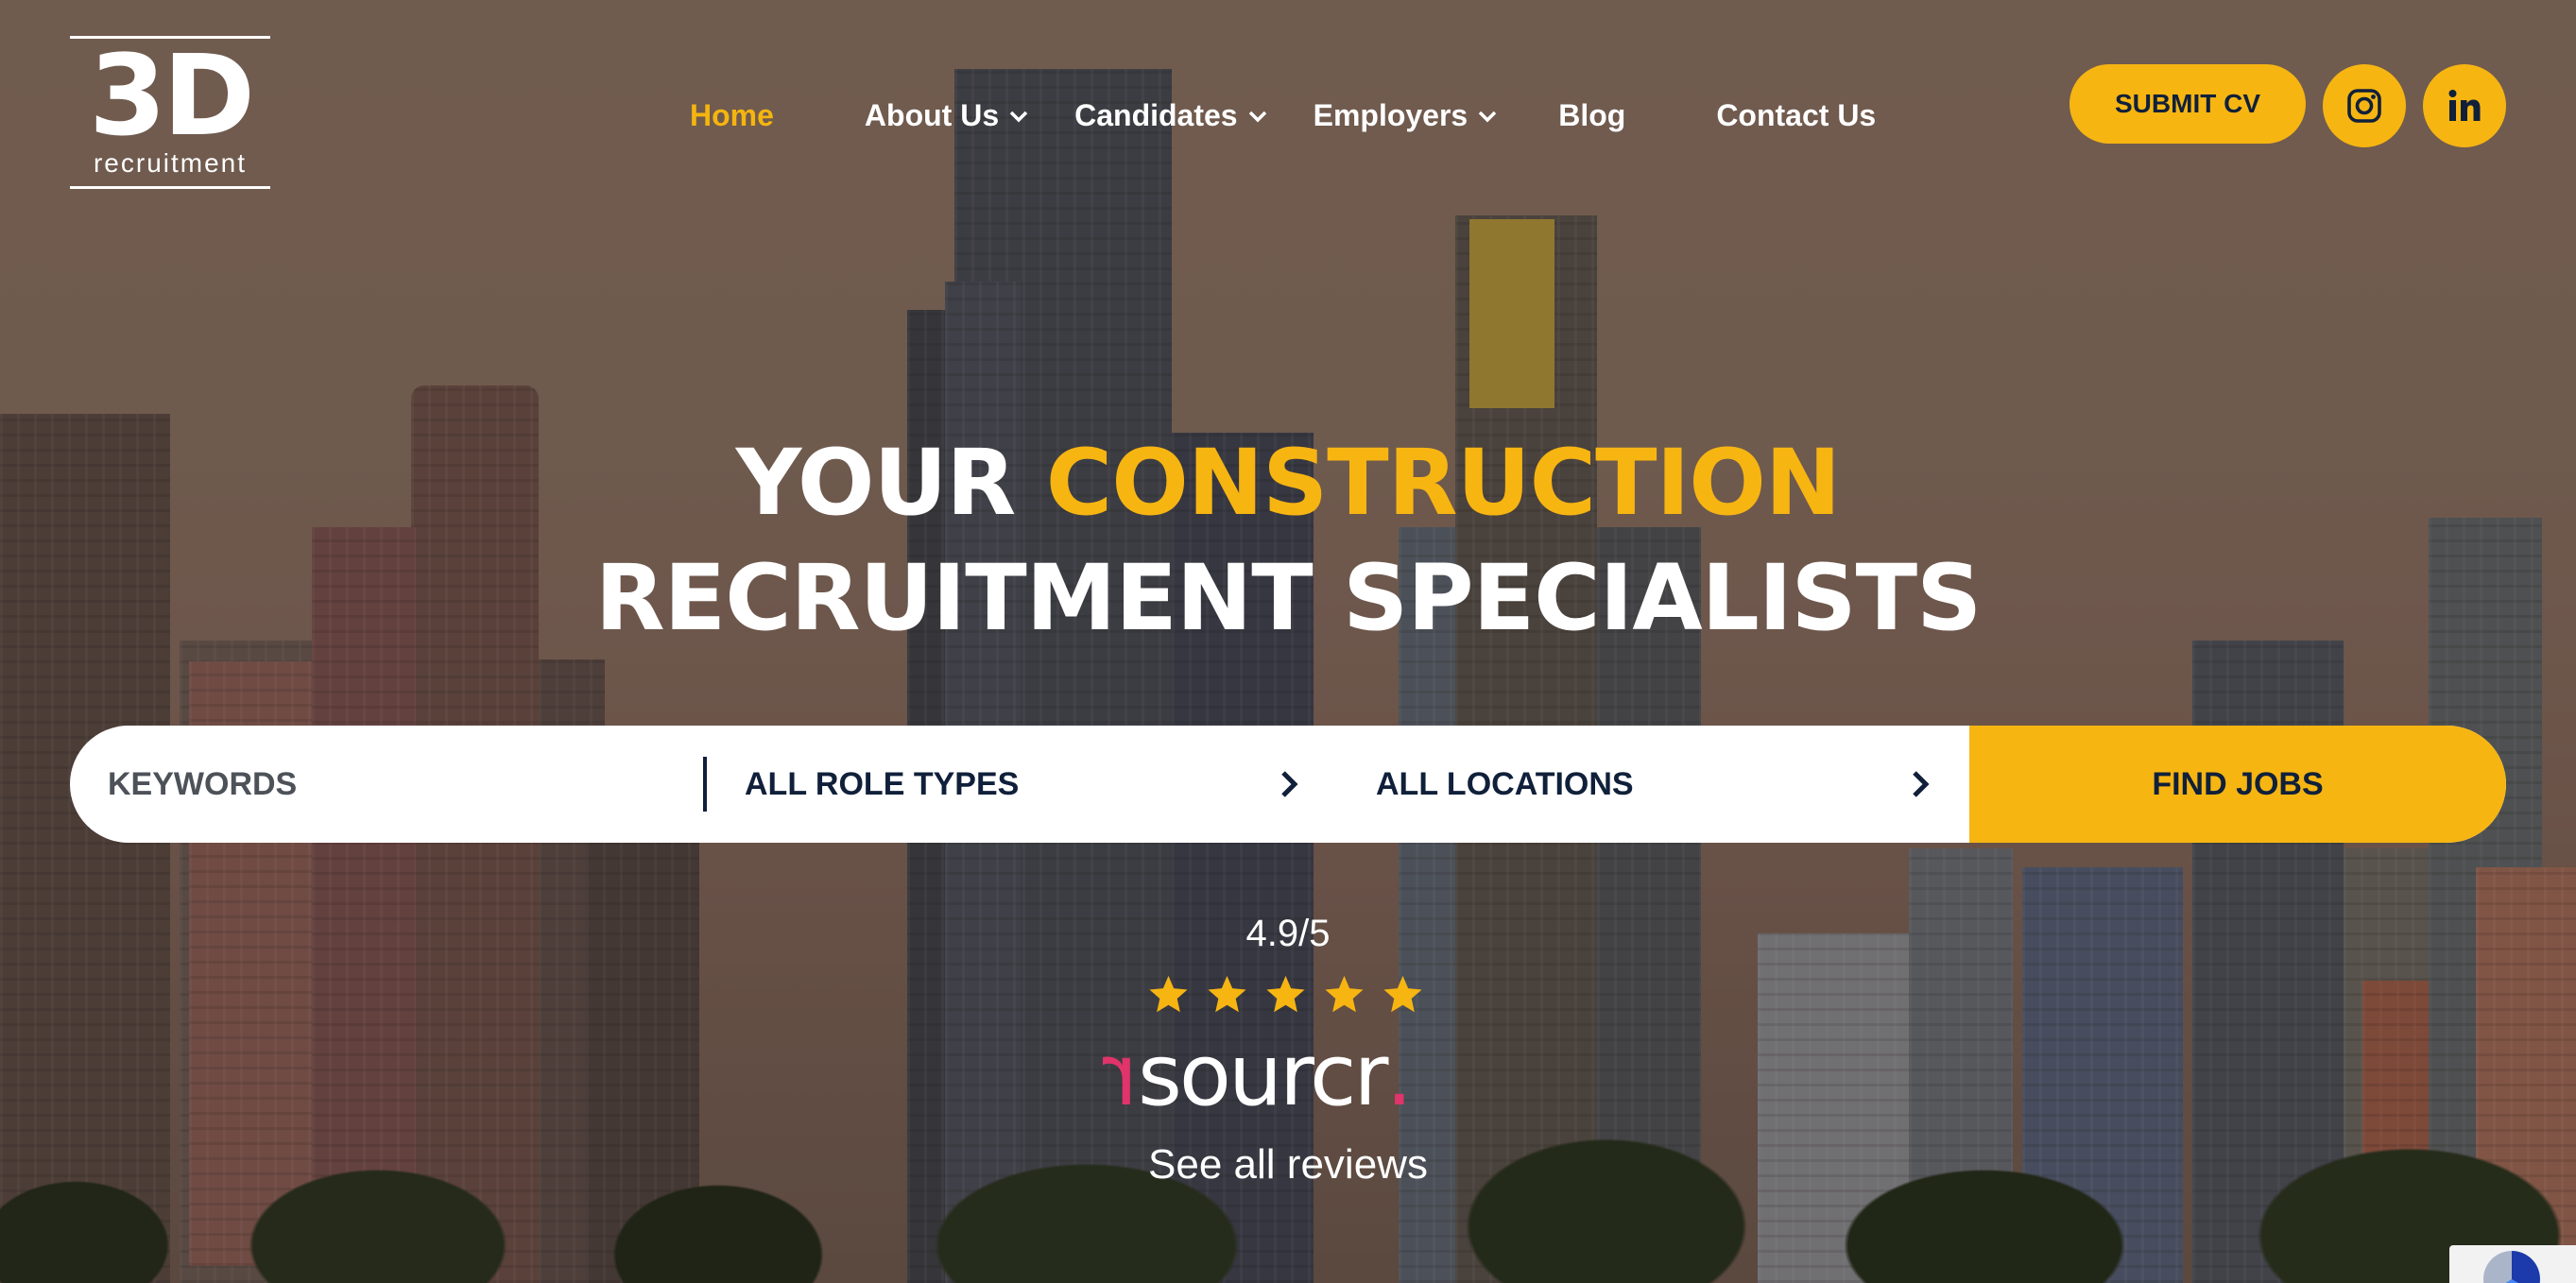  I want to click on nav-contact-us-label: Contact Us, so click(1796, 115).